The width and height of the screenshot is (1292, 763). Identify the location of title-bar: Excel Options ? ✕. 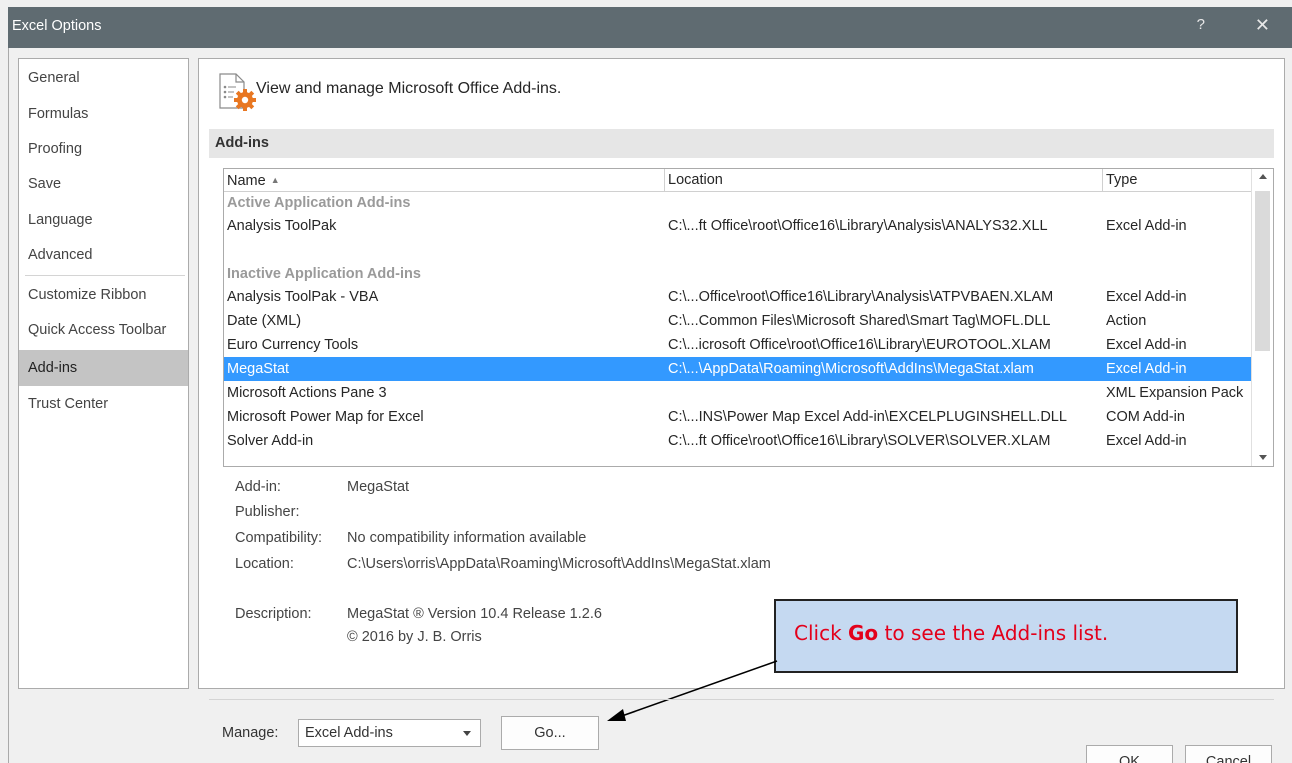
(650, 27).